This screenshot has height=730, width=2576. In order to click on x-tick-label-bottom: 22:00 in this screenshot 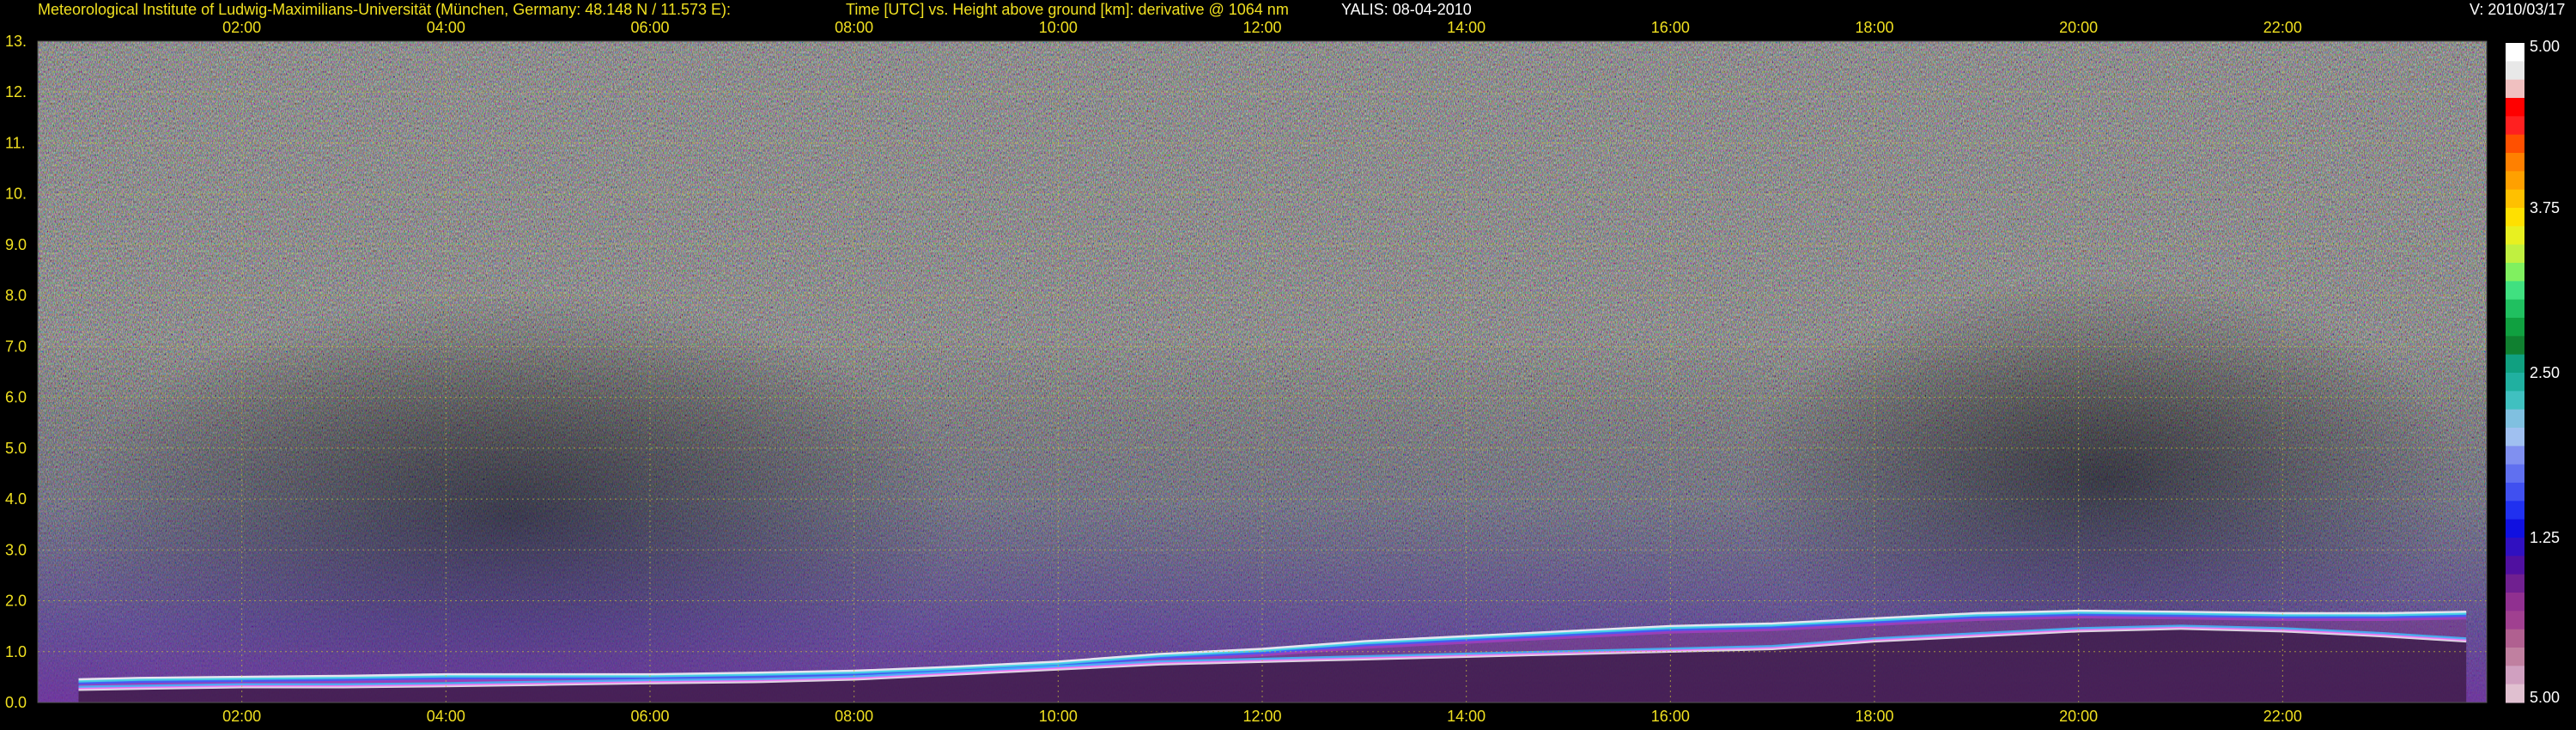, I will do `click(2282, 716)`.